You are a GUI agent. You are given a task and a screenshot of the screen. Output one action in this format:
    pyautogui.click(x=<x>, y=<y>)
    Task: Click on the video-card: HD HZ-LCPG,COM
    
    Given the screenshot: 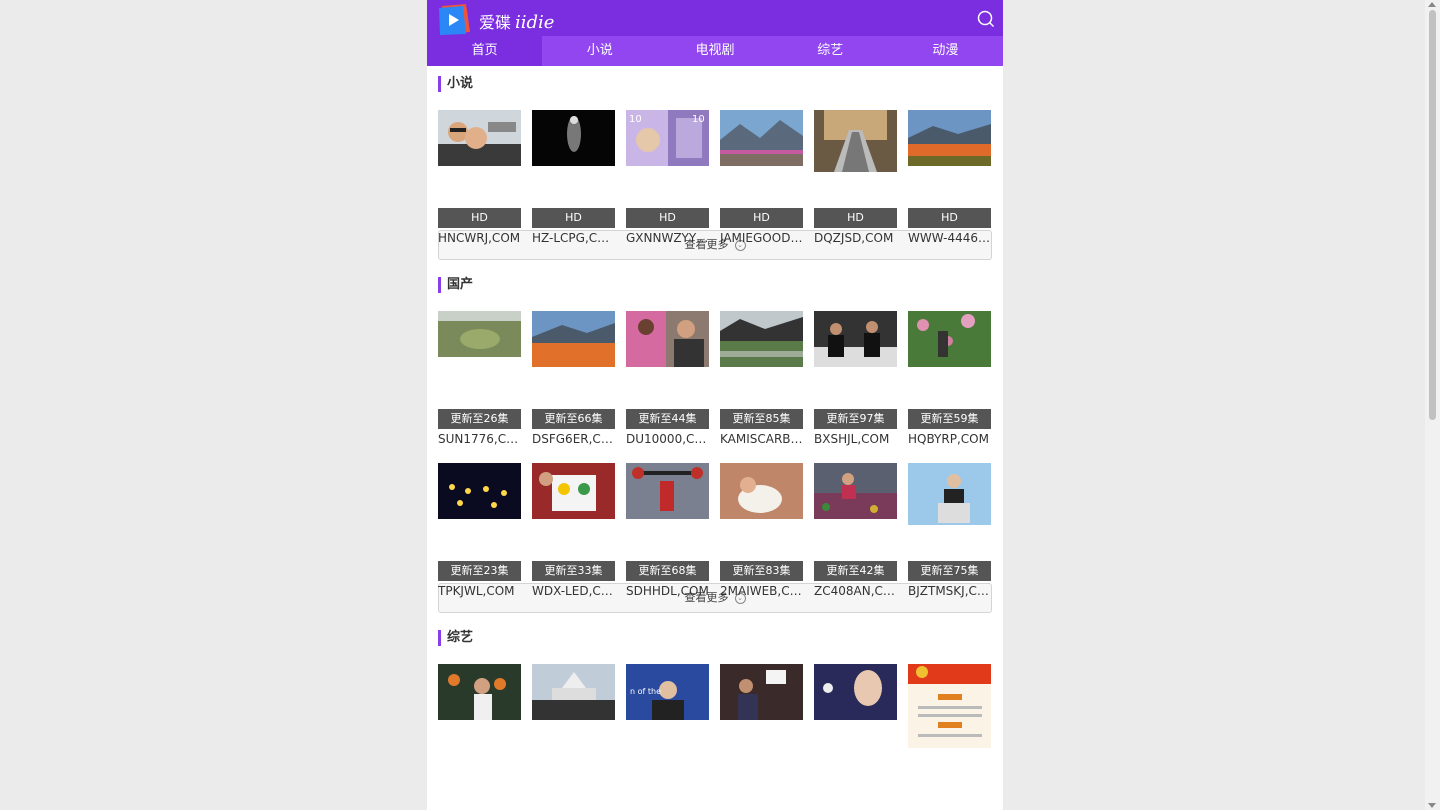 What is the action you would take?
    pyautogui.click(x=573, y=180)
    